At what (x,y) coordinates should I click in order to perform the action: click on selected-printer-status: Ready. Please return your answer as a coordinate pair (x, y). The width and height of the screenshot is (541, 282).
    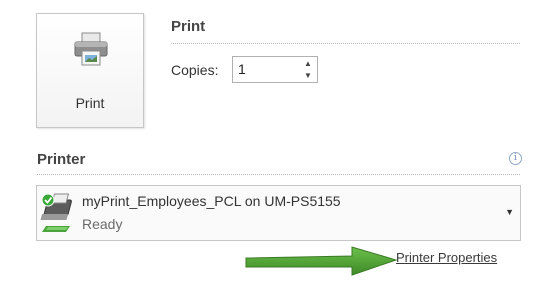
    Looking at the image, I should click on (102, 224).